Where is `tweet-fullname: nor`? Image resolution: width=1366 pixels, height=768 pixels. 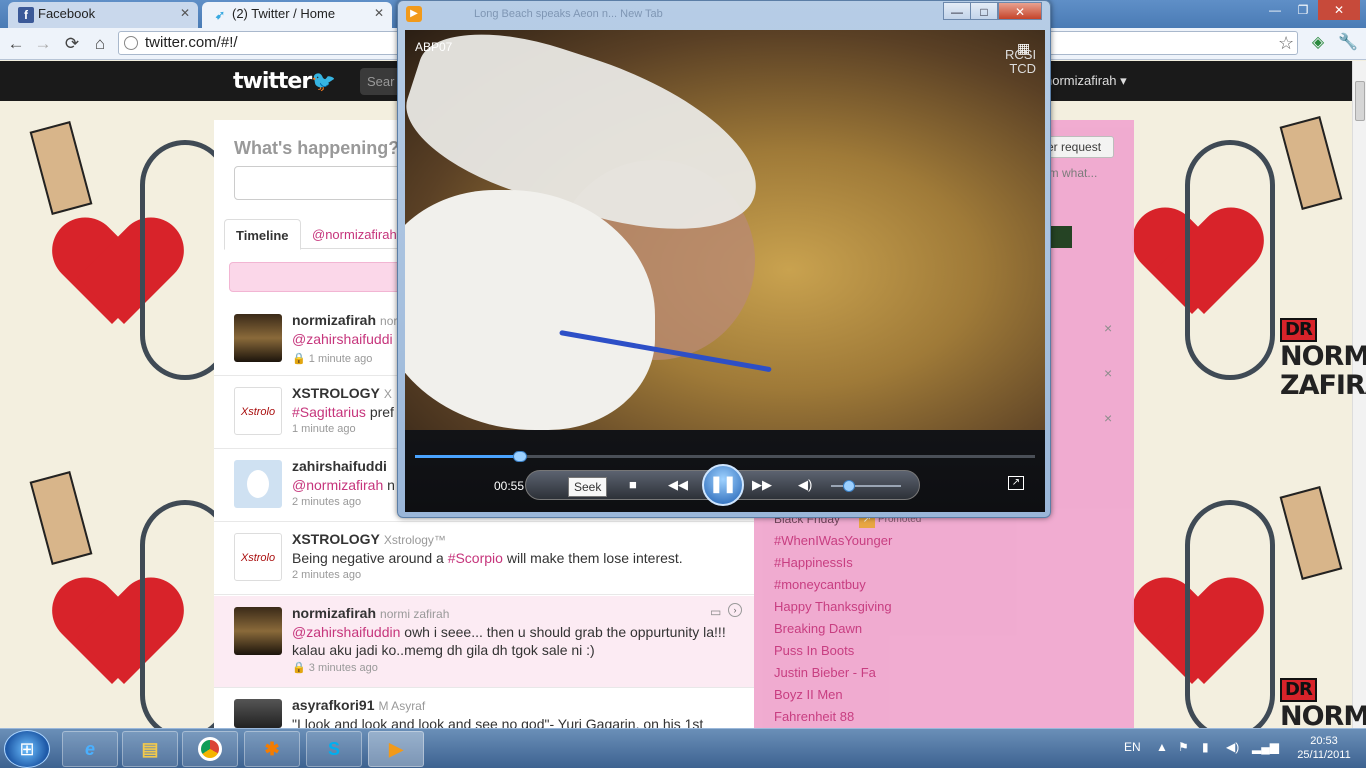
tweet-fullname: nor is located at coordinates (389, 321).